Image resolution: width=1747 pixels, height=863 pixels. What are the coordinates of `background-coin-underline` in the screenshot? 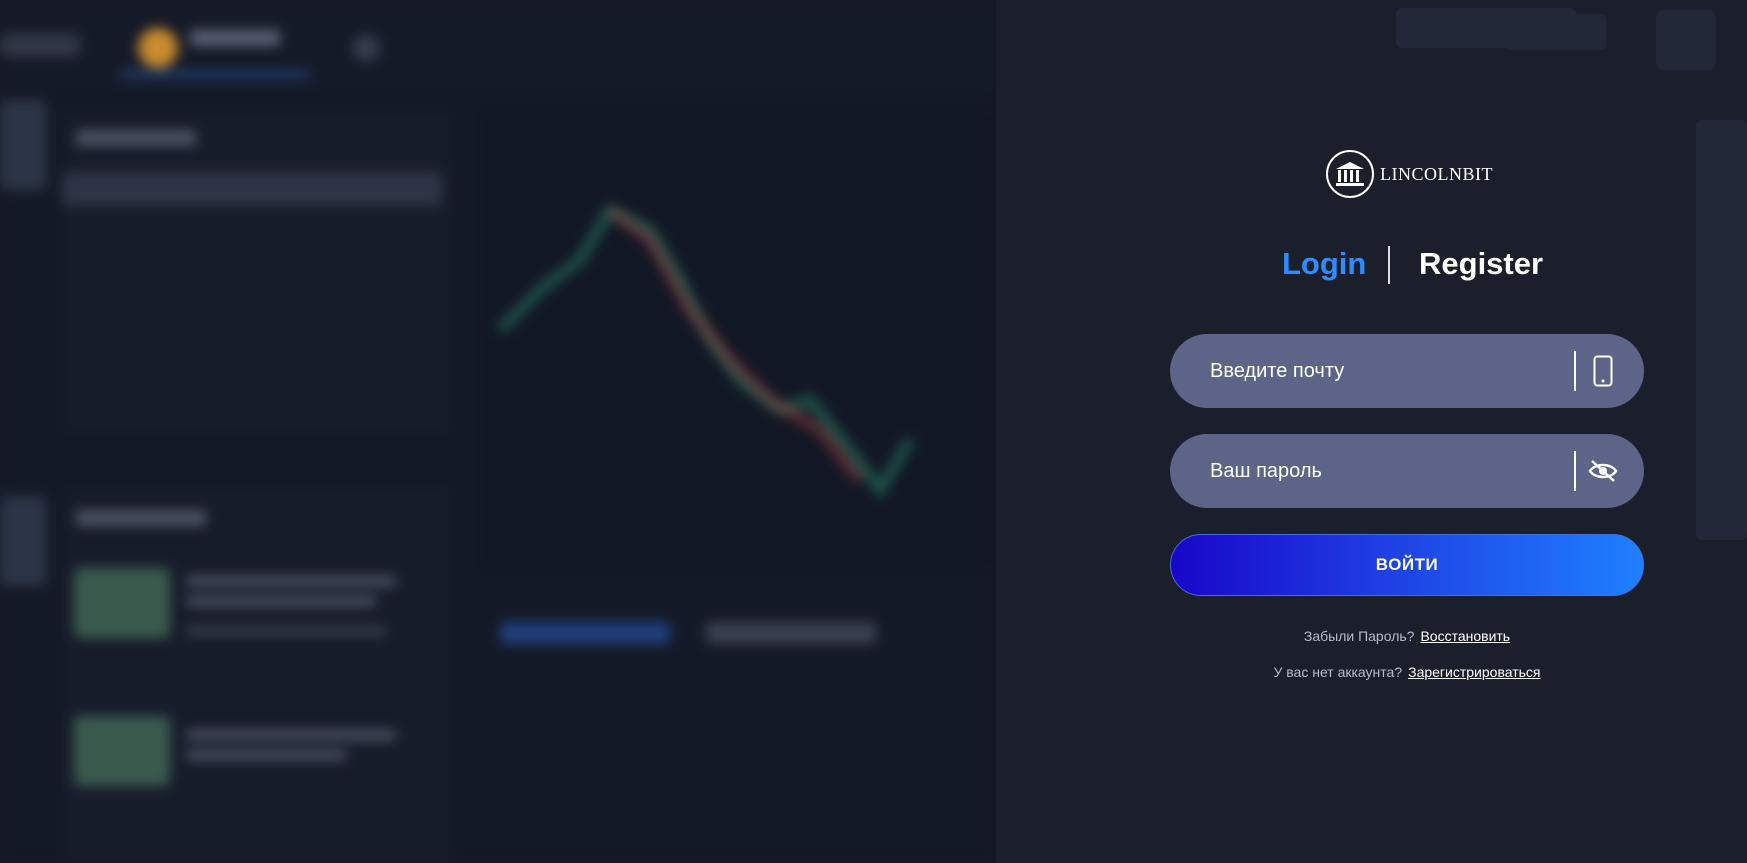 It's located at (215, 74).